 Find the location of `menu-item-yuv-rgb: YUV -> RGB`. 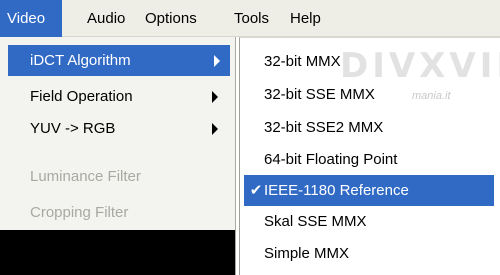

menu-item-yuv-rgb: YUV -> RGB is located at coordinates (118, 128).